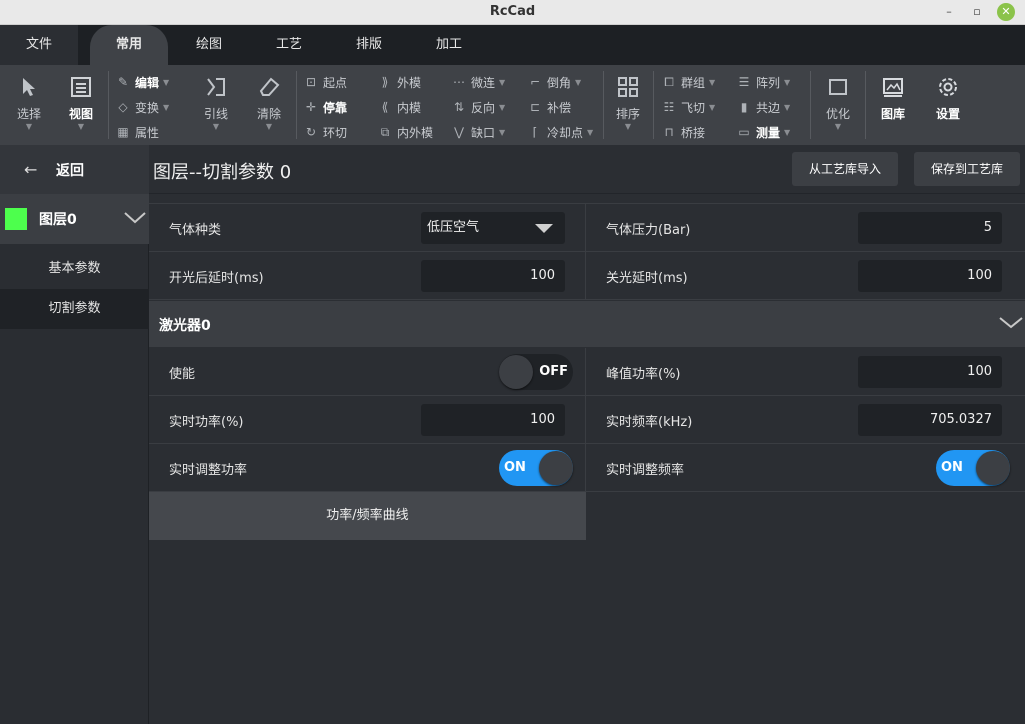  Describe the element at coordinates (74, 269) in the screenshot. I see `sidebar-item-basic-params: 基本参数` at that location.